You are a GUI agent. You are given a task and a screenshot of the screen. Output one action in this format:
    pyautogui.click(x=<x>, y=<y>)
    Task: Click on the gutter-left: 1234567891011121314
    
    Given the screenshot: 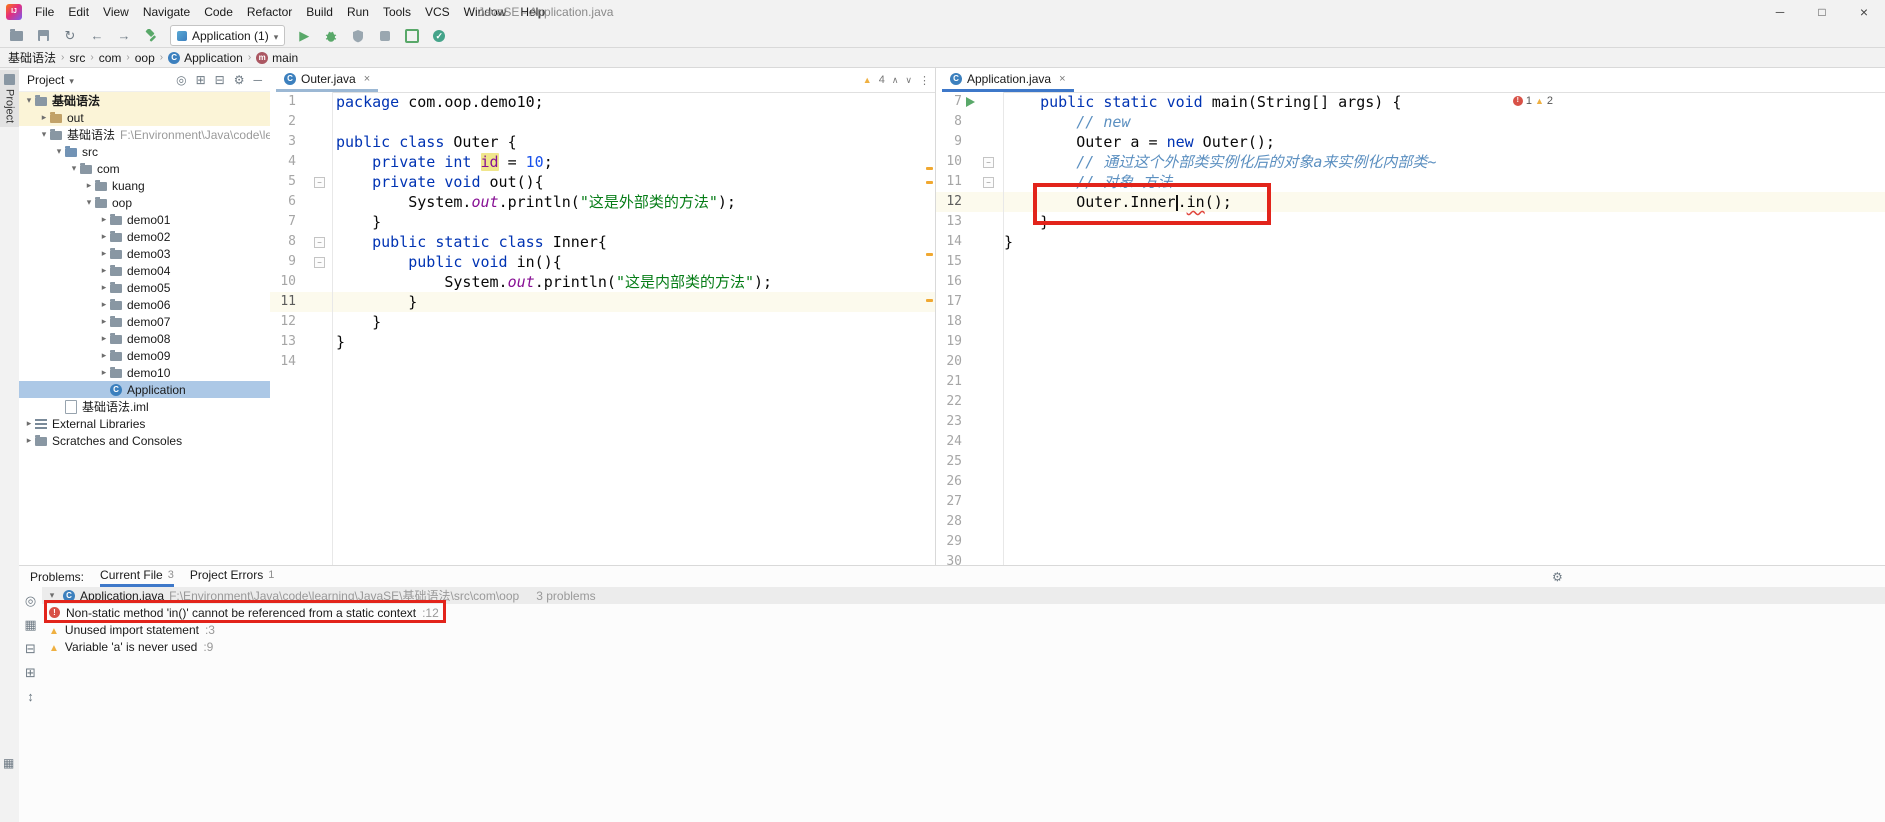 What is the action you would take?
    pyautogui.click(x=301, y=328)
    